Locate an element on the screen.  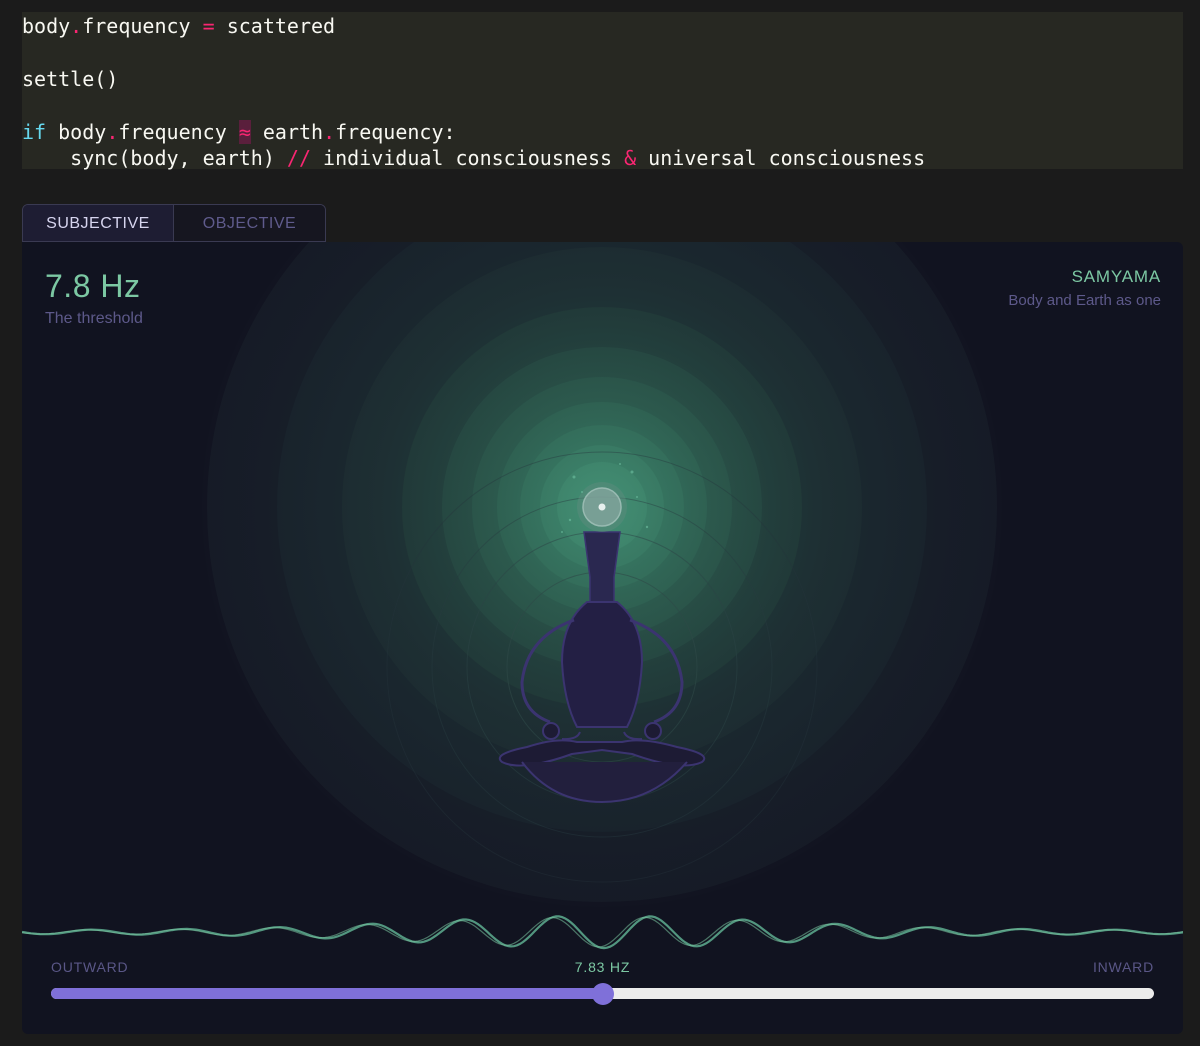
frequency-slider-fill is located at coordinates (327, 993).